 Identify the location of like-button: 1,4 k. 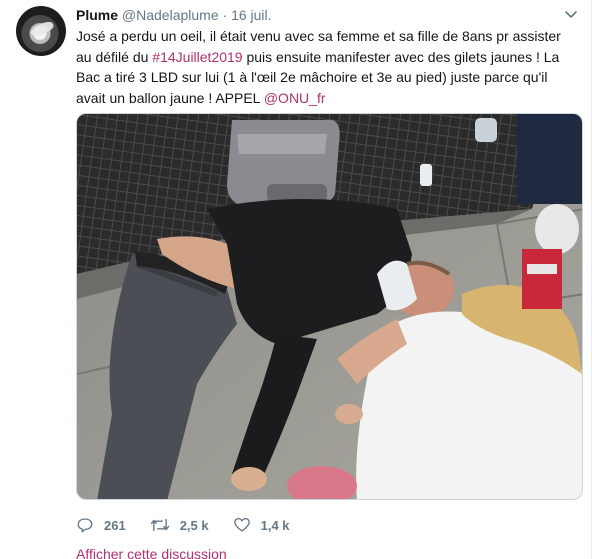
(261, 525).